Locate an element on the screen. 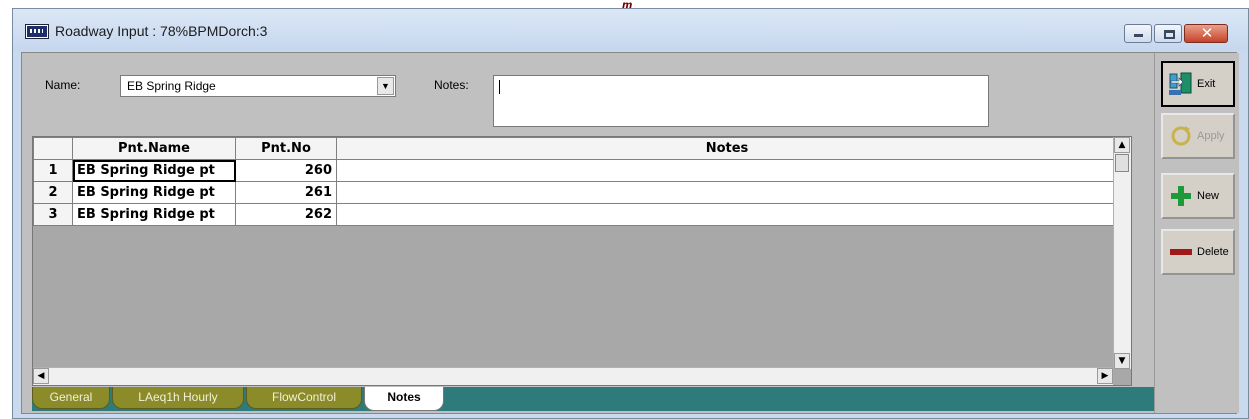 The height and width of the screenshot is (419, 1249). column-header-pnt-no: Pnt.No is located at coordinates (286, 148).